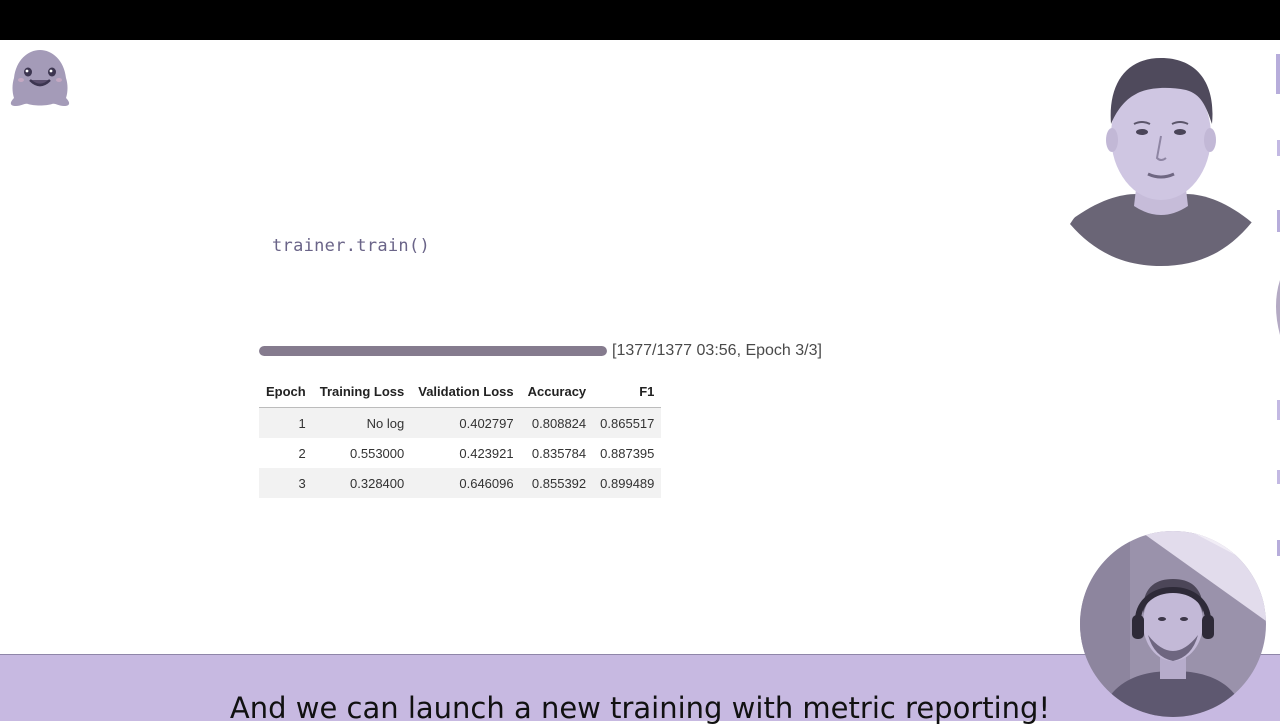 The image size is (1280, 725). What do you see at coordinates (466, 483) in the screenshot?
I see `cell-validation-loss: 0.646096` at bounding box center [466, 483].